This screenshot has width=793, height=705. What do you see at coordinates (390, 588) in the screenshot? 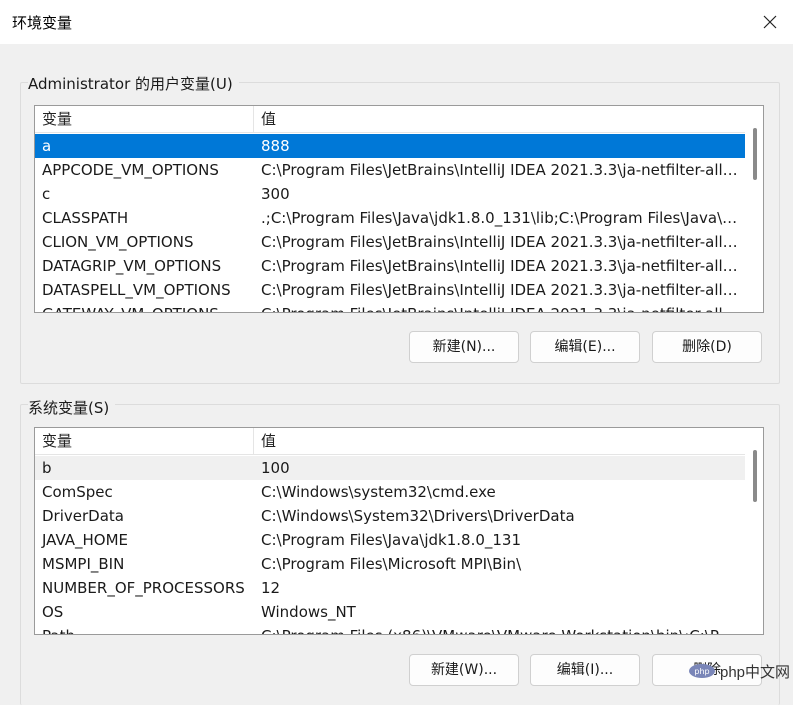
I see `table-row: NUMBER_OF_PROCESSORS 12` at bounding box center [390, 588].